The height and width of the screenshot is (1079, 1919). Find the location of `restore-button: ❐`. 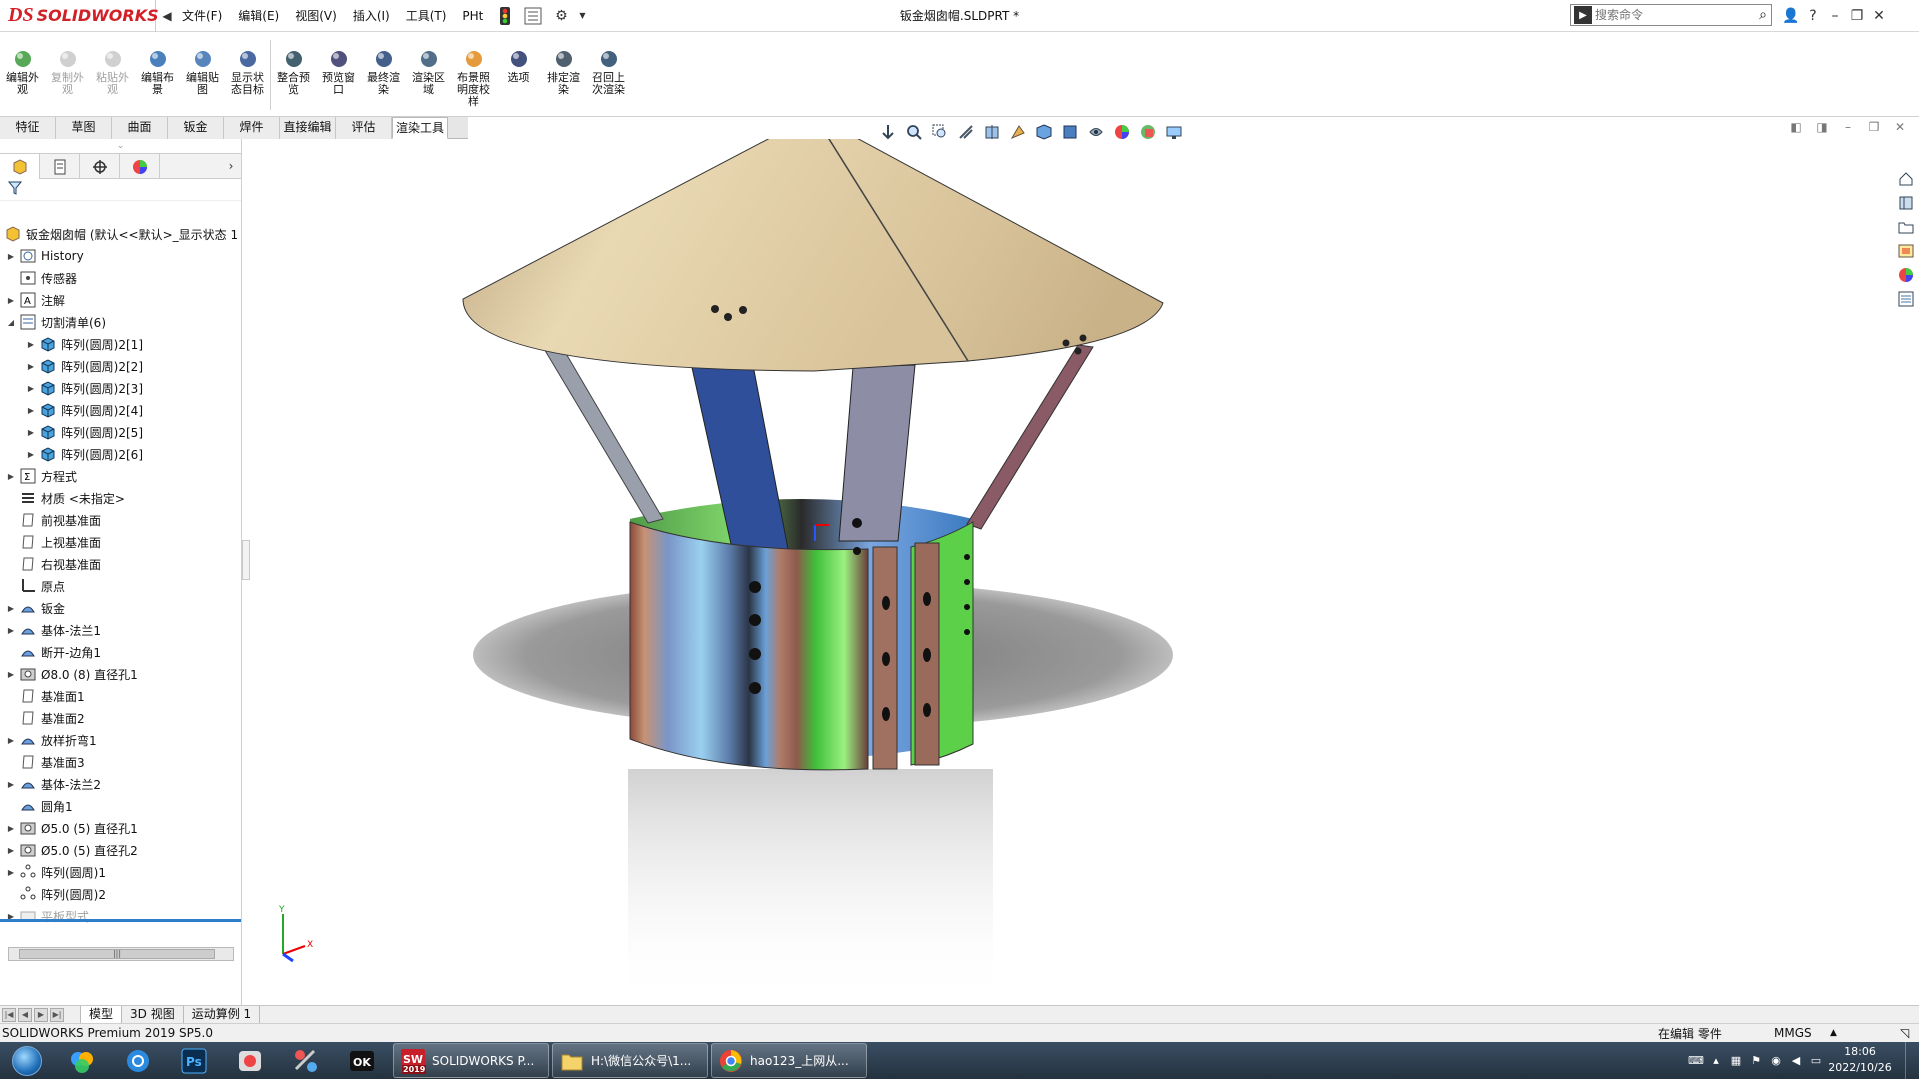

restore-button: ❐ is located at coordinates (1857, 16).